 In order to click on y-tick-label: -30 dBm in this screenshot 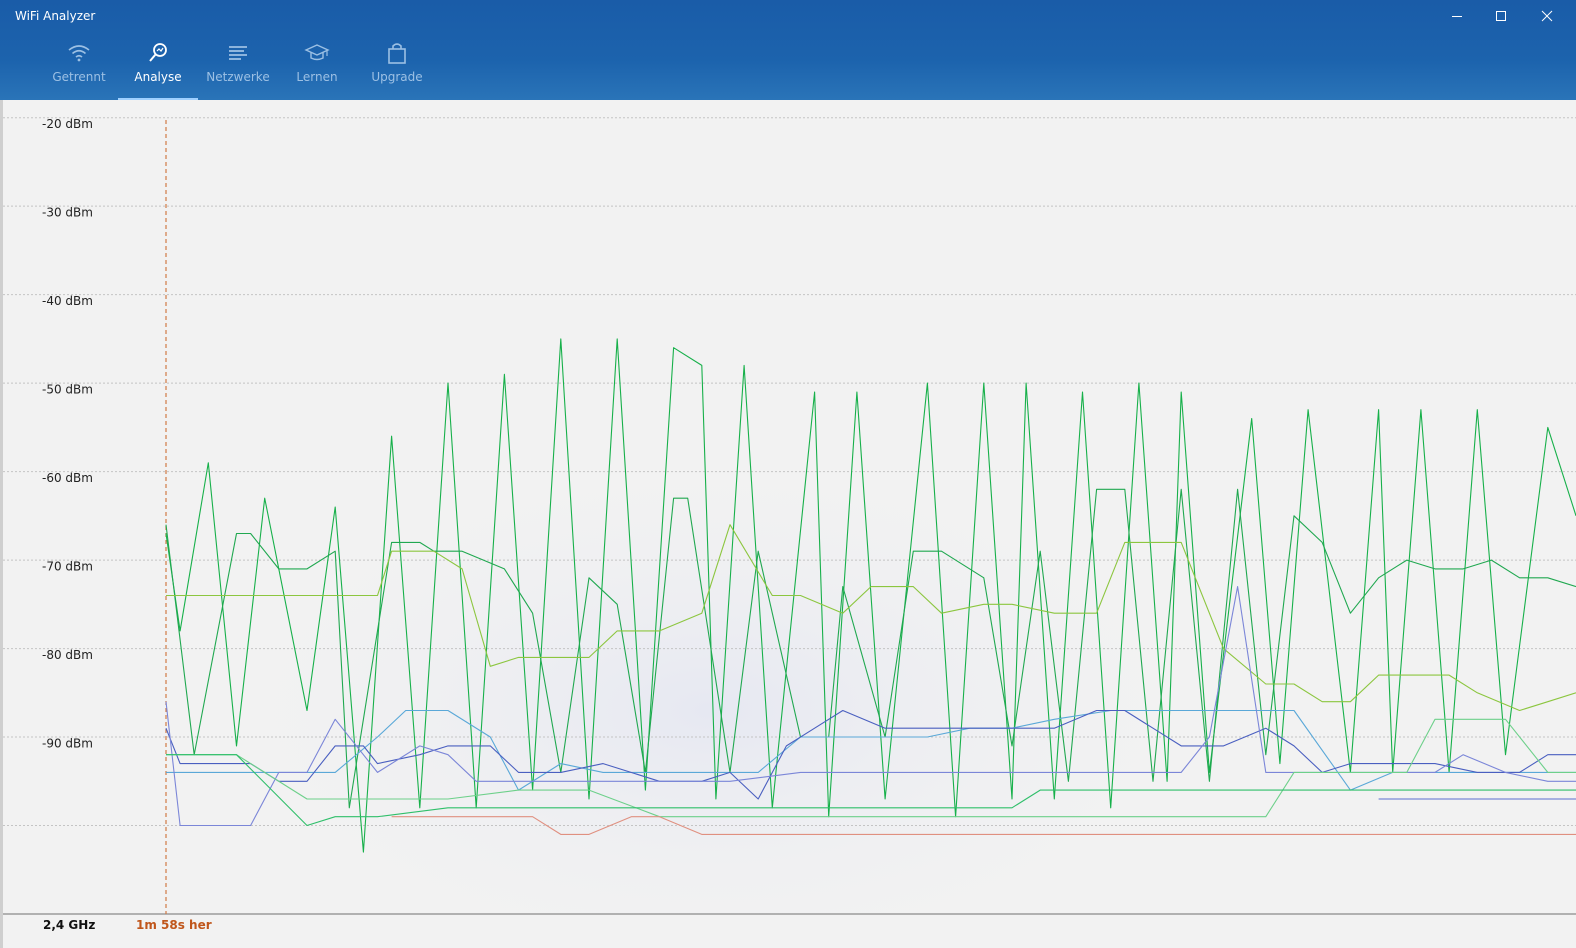, I will do `click(67, 213)`.